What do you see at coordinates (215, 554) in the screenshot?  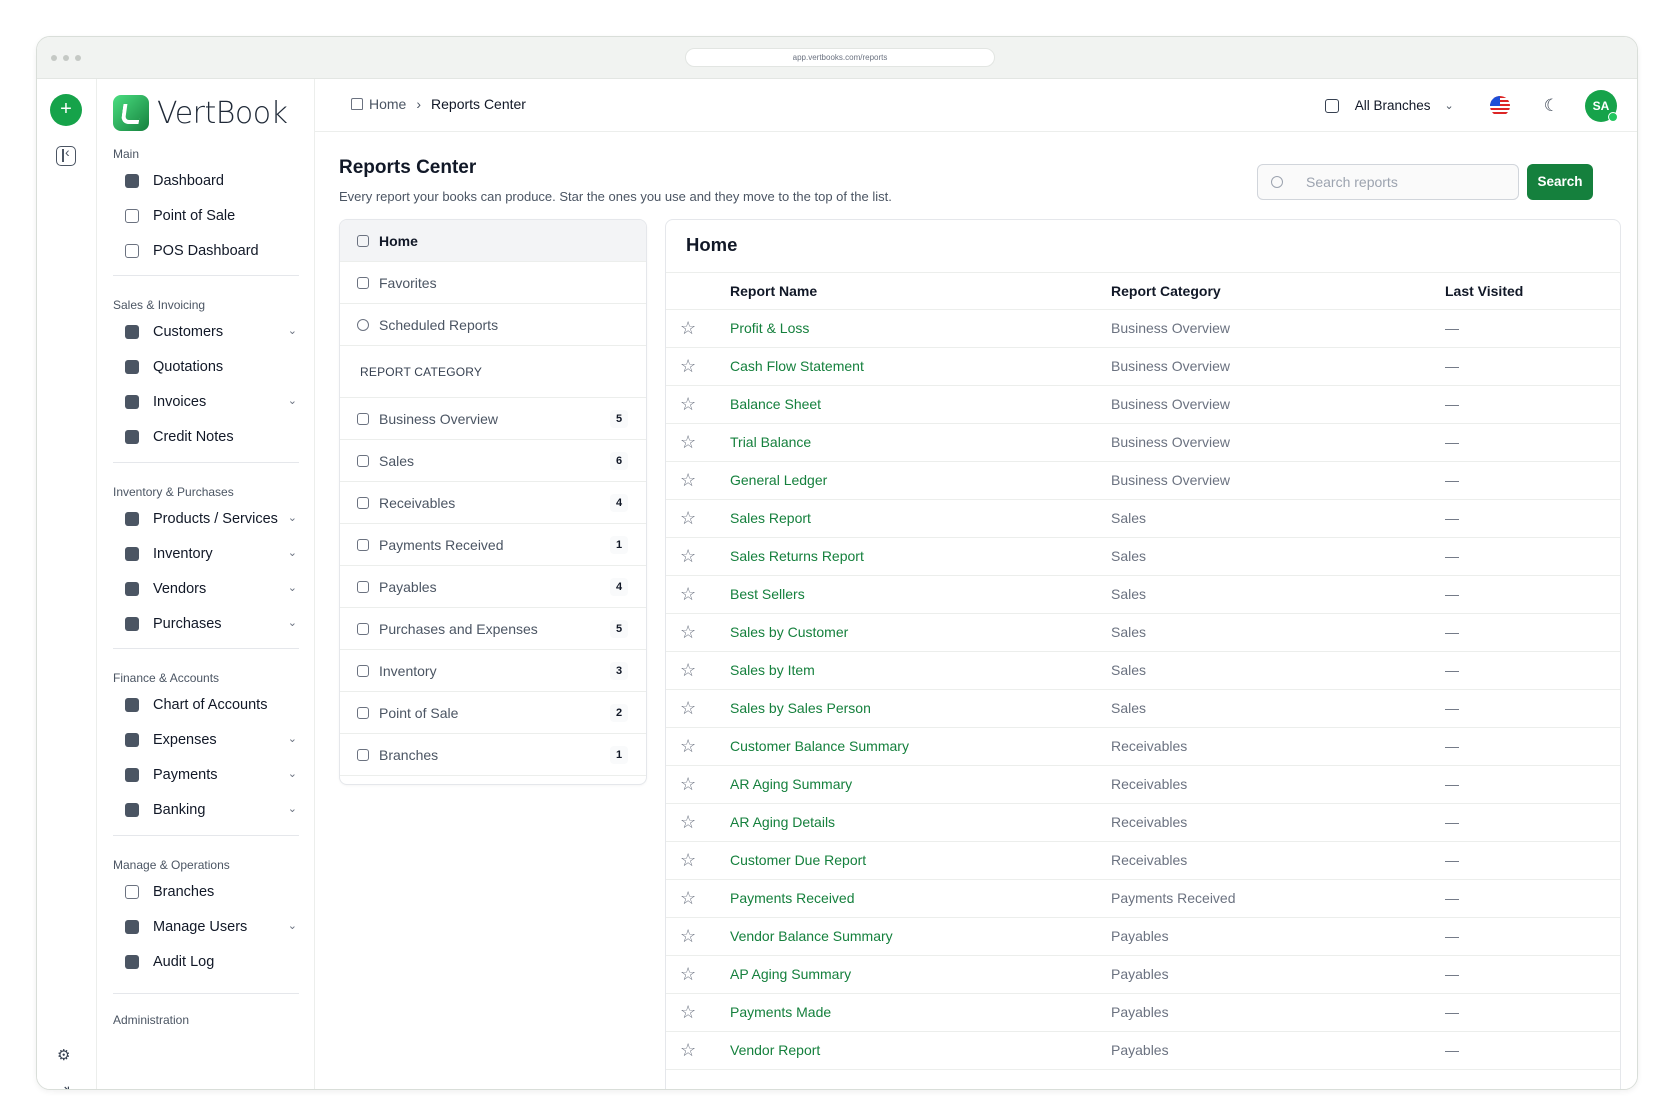 I see `sidebar-item-inventory: Inventory ⌄` at bounding box center [215, 554].